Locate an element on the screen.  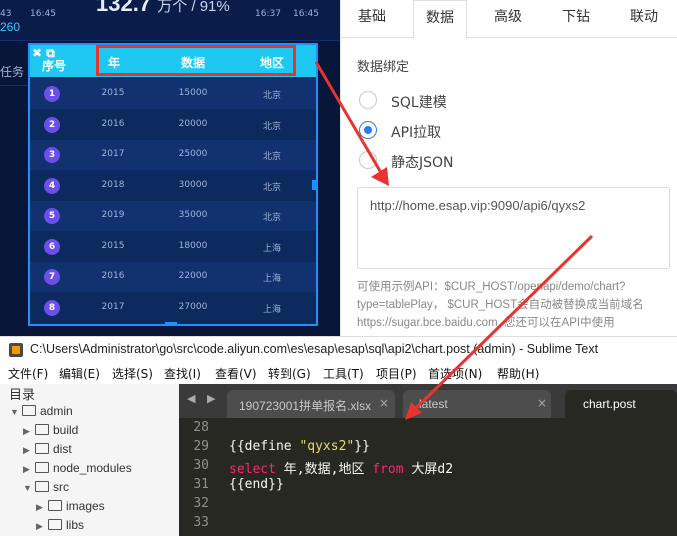
cell-value: 35000 is located at coordinates (193, 215).